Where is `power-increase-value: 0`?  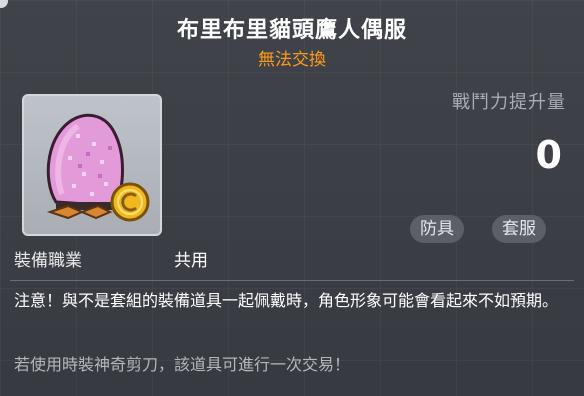
power-increase-value: 0 is located at coordinates (548, 155).